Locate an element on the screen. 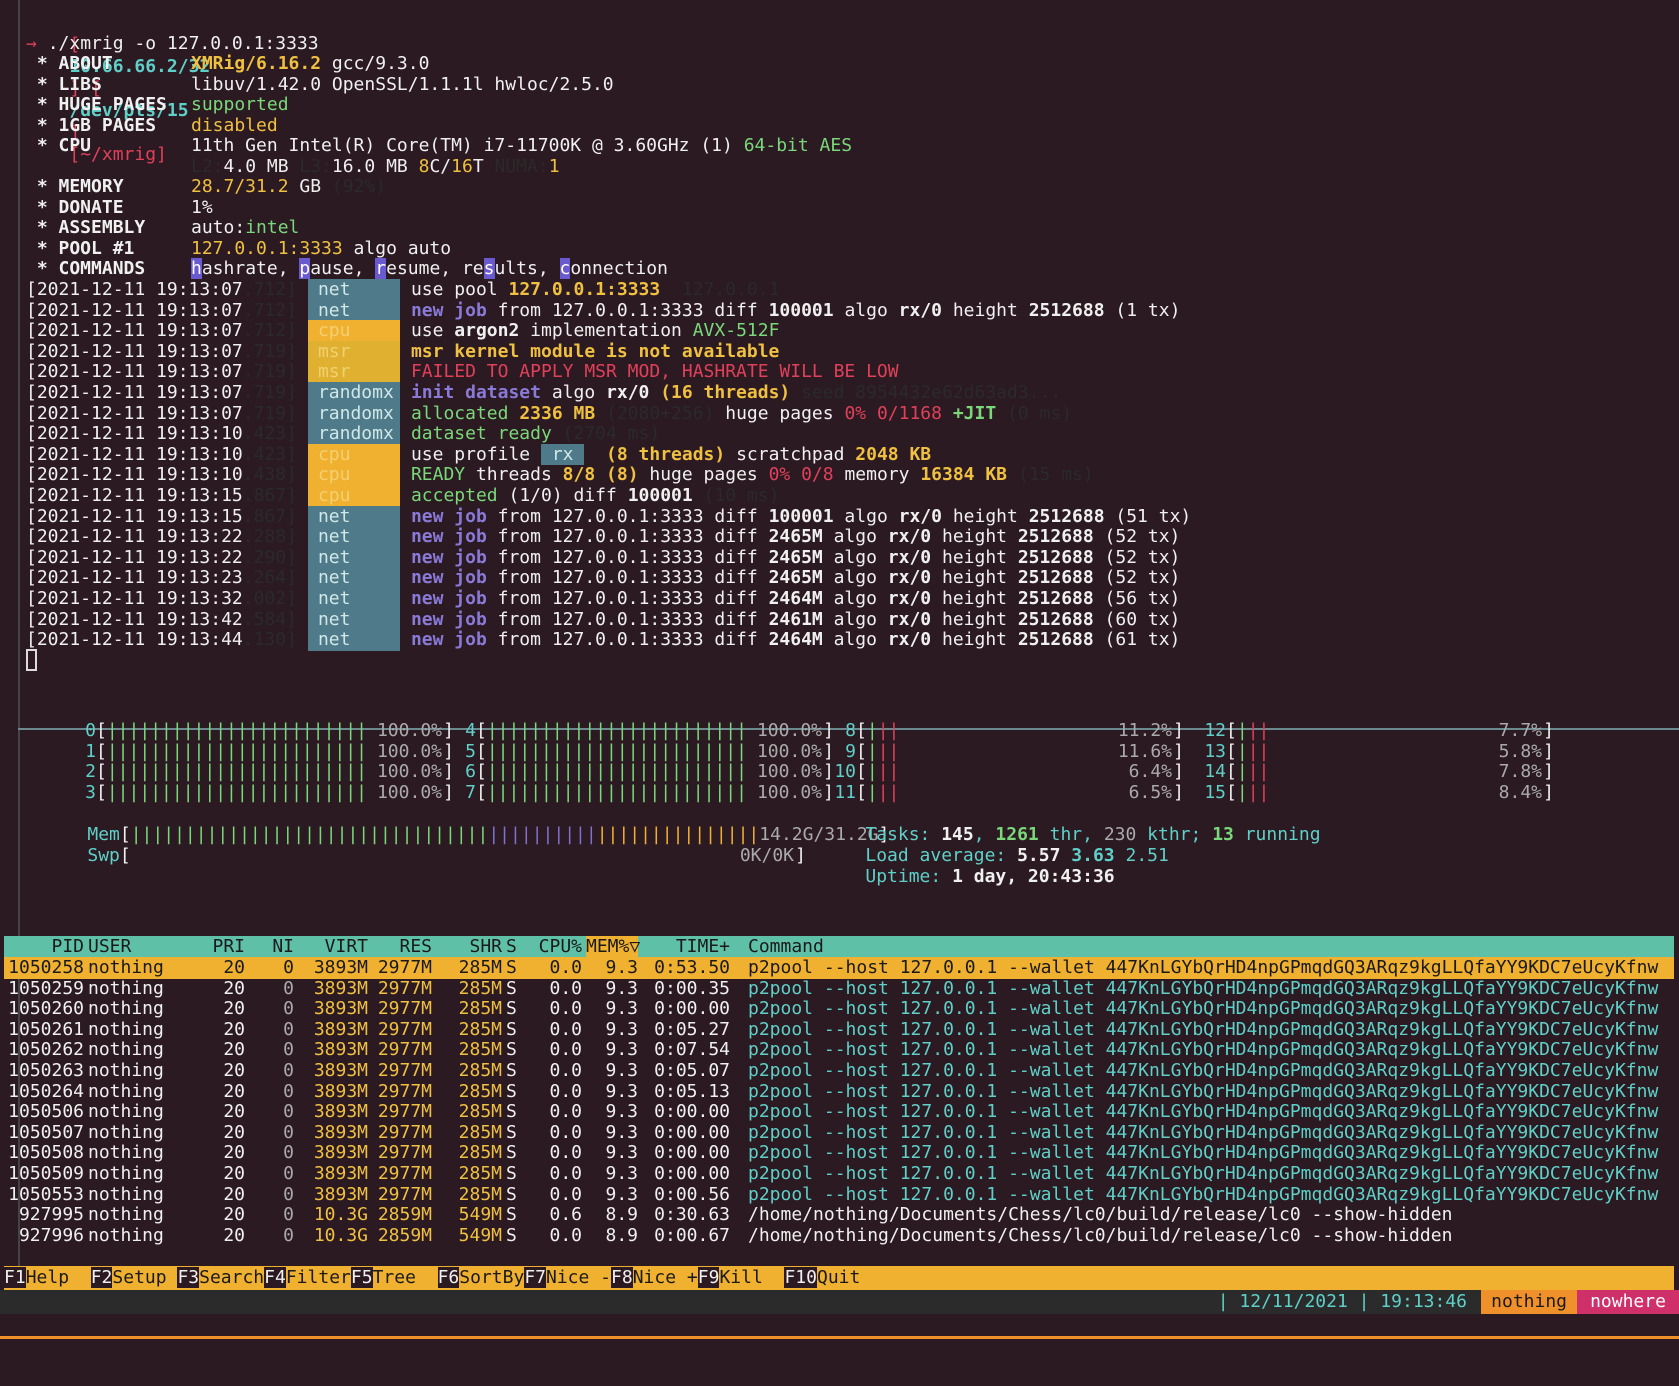 This screenshot has height=1386, width=1679. fkey-label-f2: Setup is located at coordinates (144, 1277).